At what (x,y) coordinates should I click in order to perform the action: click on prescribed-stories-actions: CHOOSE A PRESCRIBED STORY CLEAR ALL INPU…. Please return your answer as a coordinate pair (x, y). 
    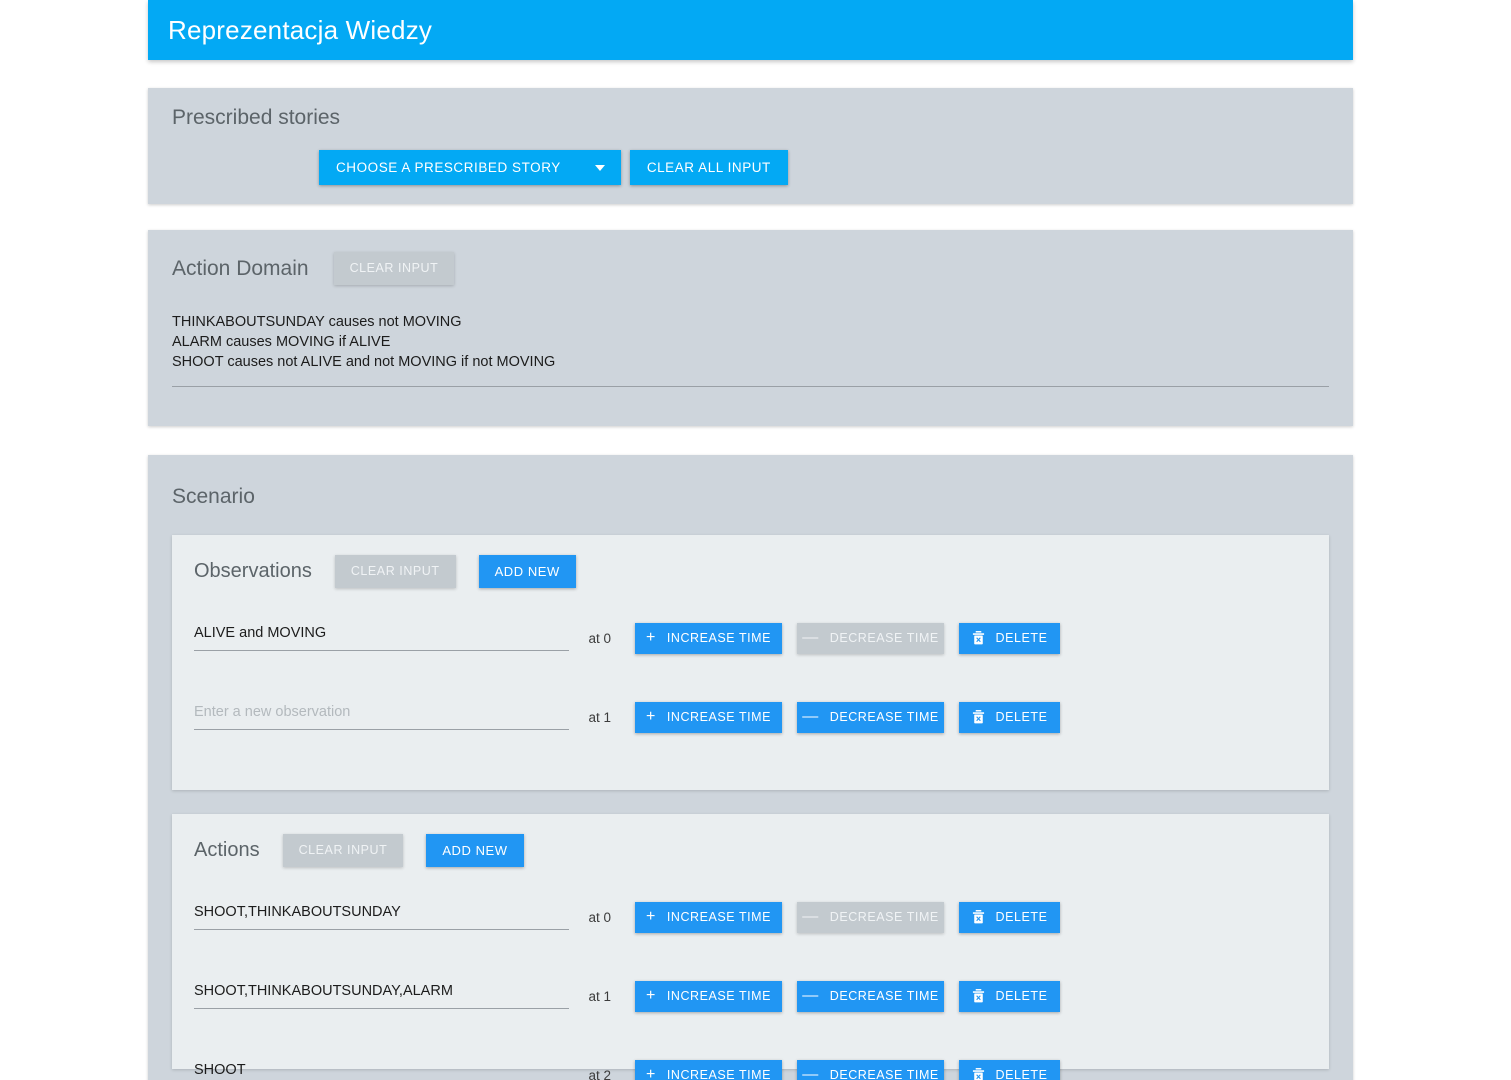
    Looking at the image, I should click on (553, 167).